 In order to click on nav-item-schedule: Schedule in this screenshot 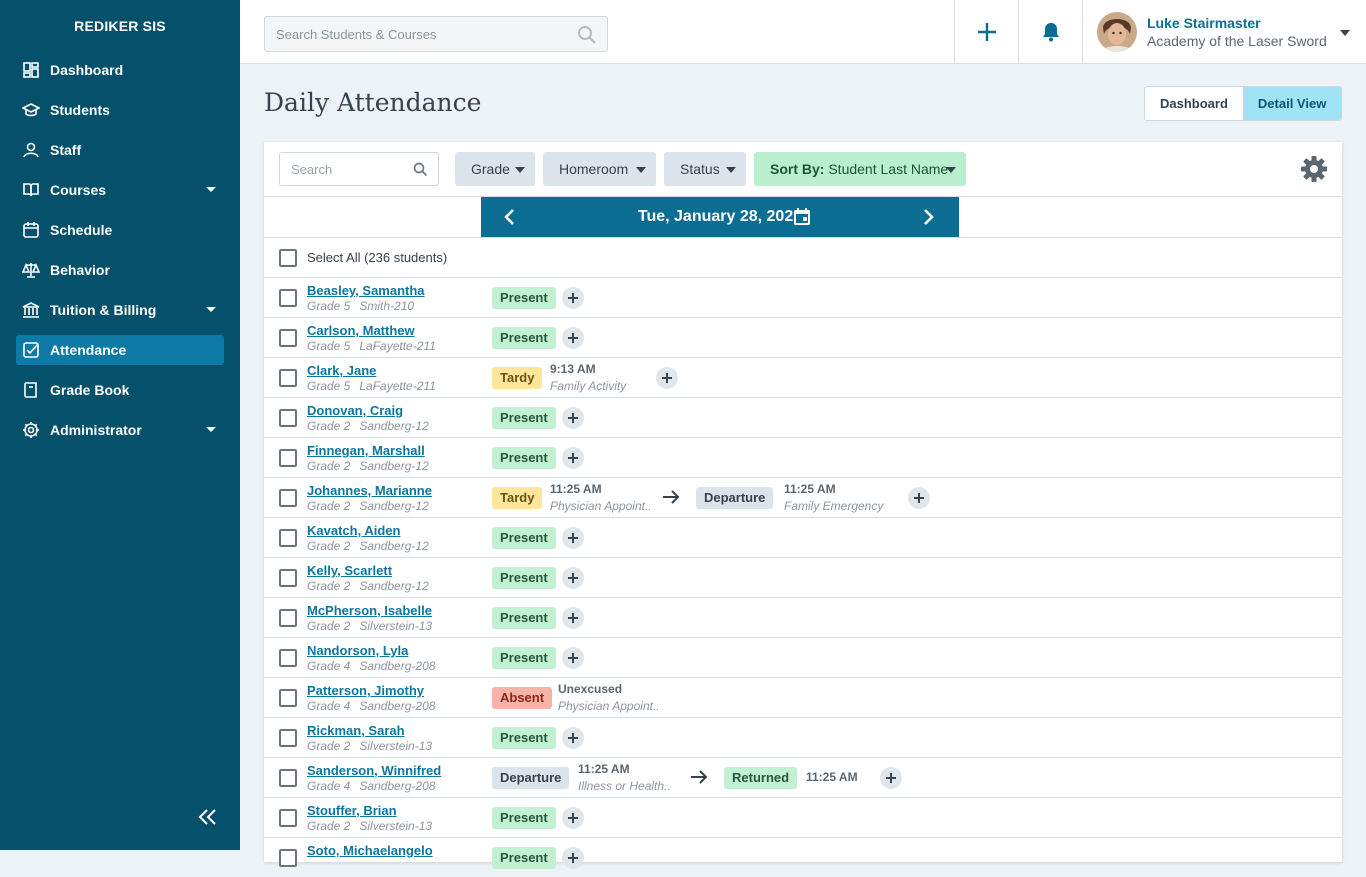, I will do `click(120, 230)`.